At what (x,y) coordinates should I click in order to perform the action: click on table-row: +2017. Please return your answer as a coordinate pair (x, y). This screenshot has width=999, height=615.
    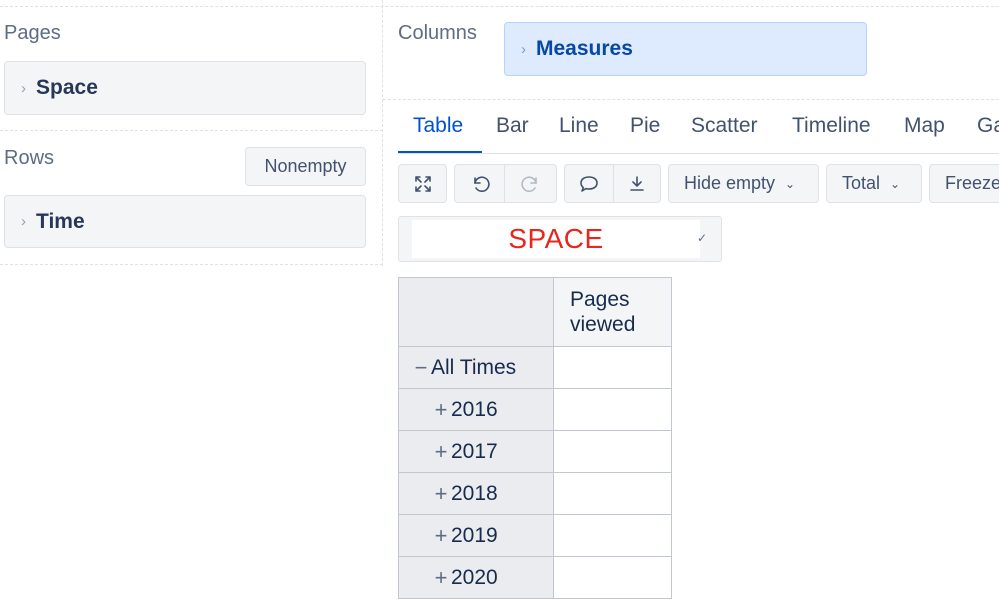
    Looking at the image, I should click on (535, 451).